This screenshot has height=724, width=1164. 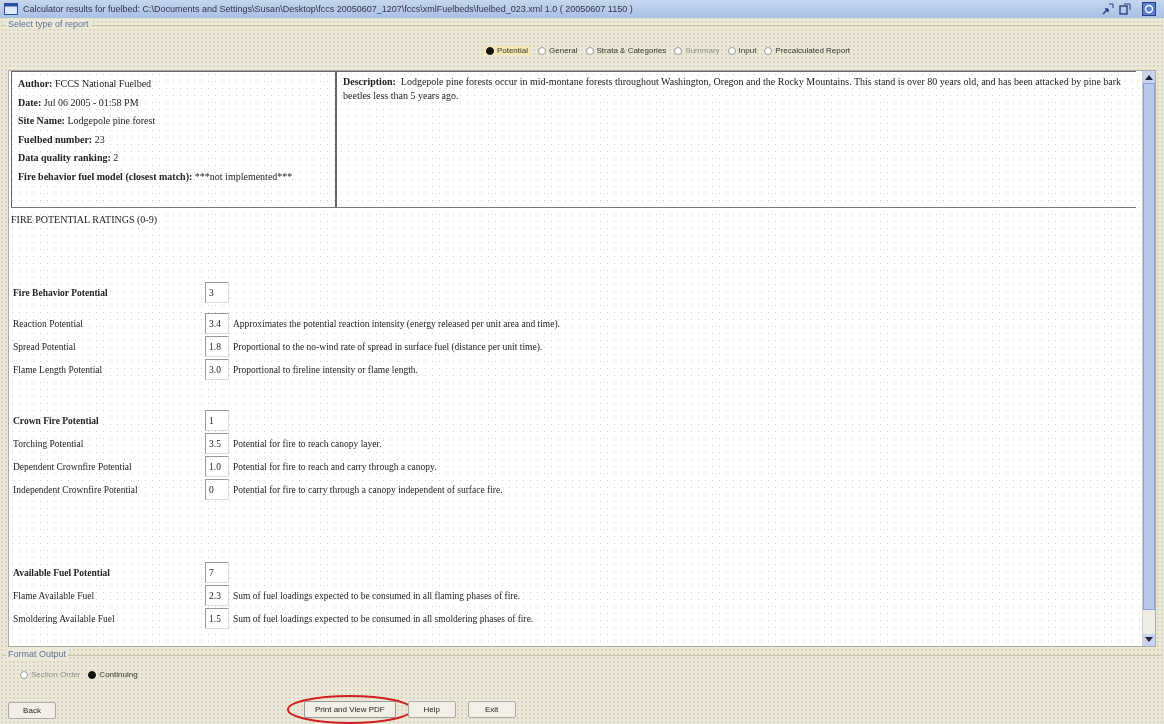 What do you see at coordinates (217, 420) in the screenshot?
I see `rating-value: 1` at bounding box center [217, 420].